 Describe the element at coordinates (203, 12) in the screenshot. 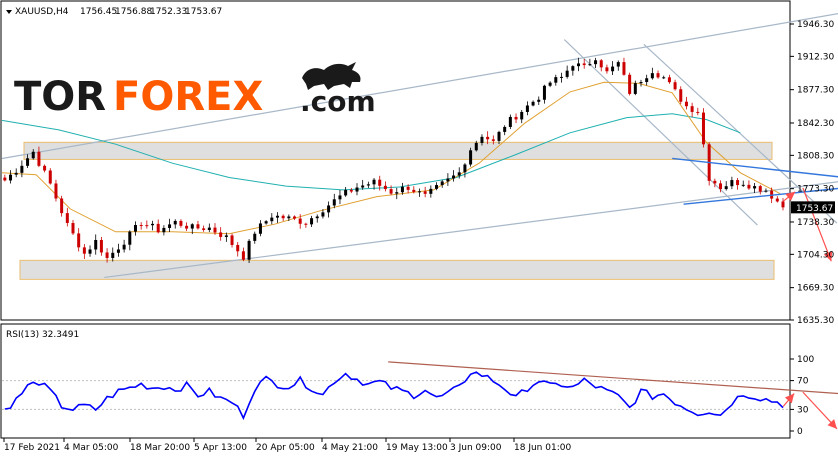

I see `header-close: 1753.67` at that location.